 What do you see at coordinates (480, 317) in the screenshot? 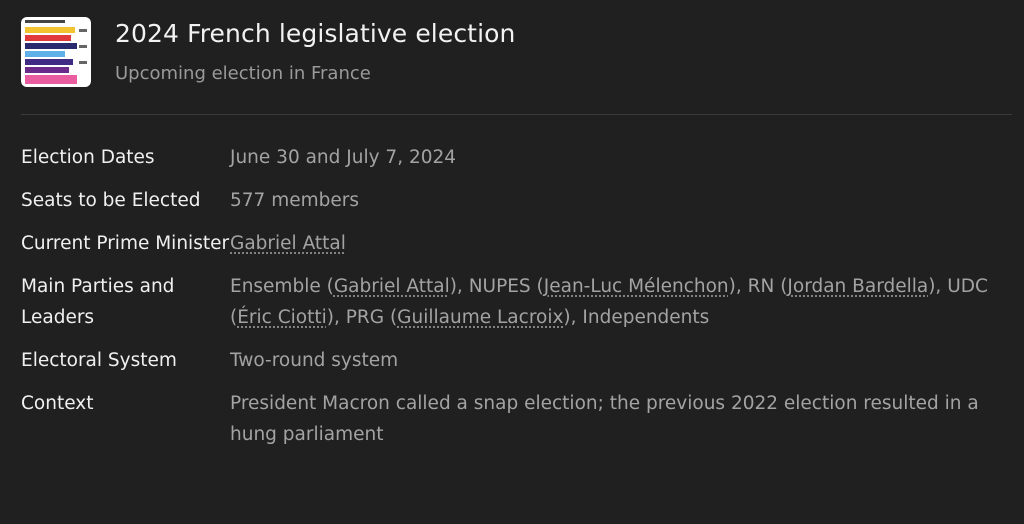
I see `link-guillaume-lacroix: Guillaume Lacroix` at bounding box center [480, 317].